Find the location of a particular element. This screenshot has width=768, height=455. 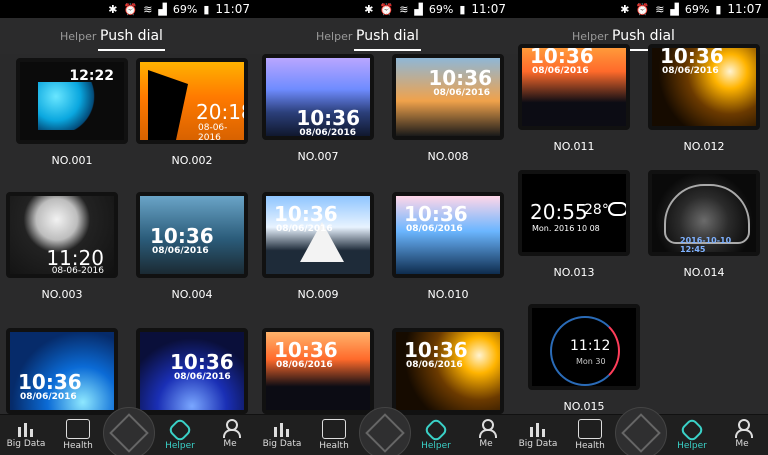

dial-thumbnail: 11:12 Mon 30 is located at coordinates (584, 347).